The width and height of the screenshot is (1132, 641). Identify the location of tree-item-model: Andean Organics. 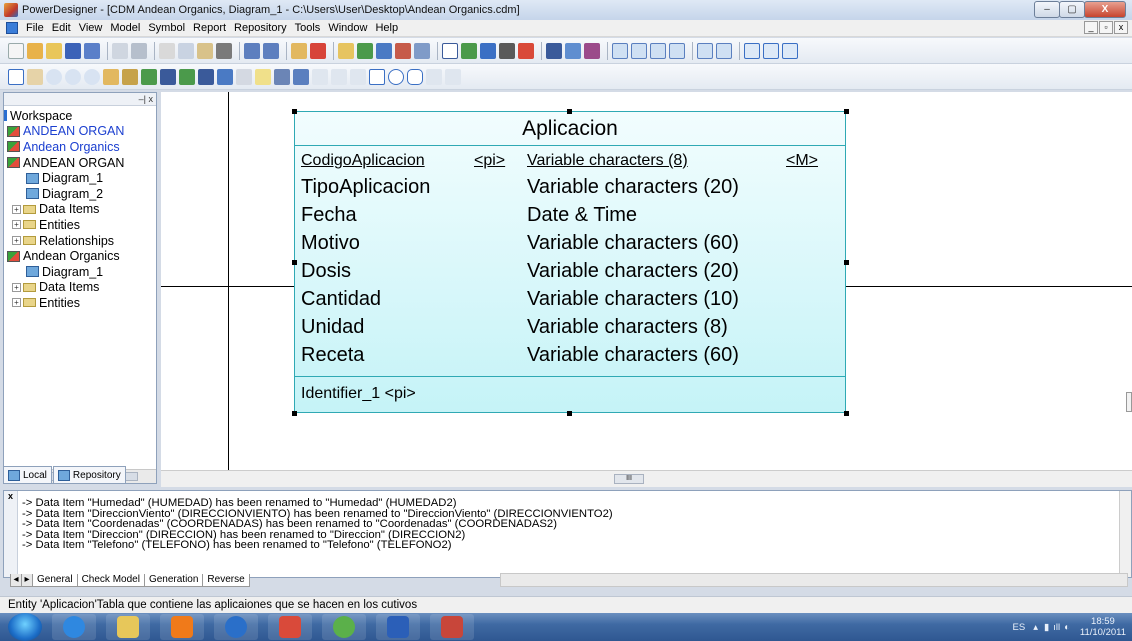
(80, 147).